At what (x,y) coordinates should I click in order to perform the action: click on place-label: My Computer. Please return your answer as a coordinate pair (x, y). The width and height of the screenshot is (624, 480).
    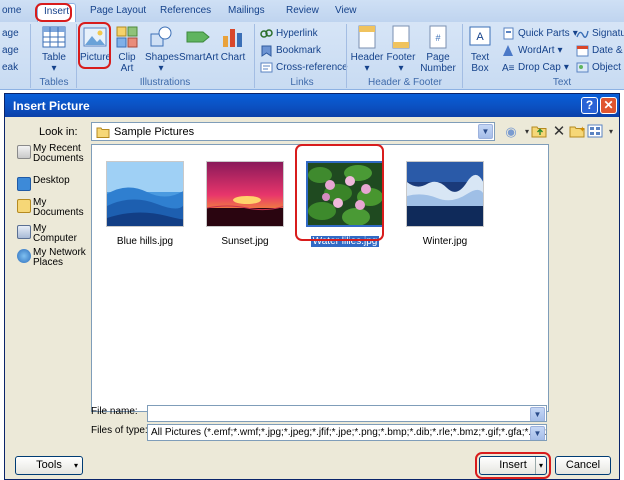
    Looking at the image, I should click on (55, 233).